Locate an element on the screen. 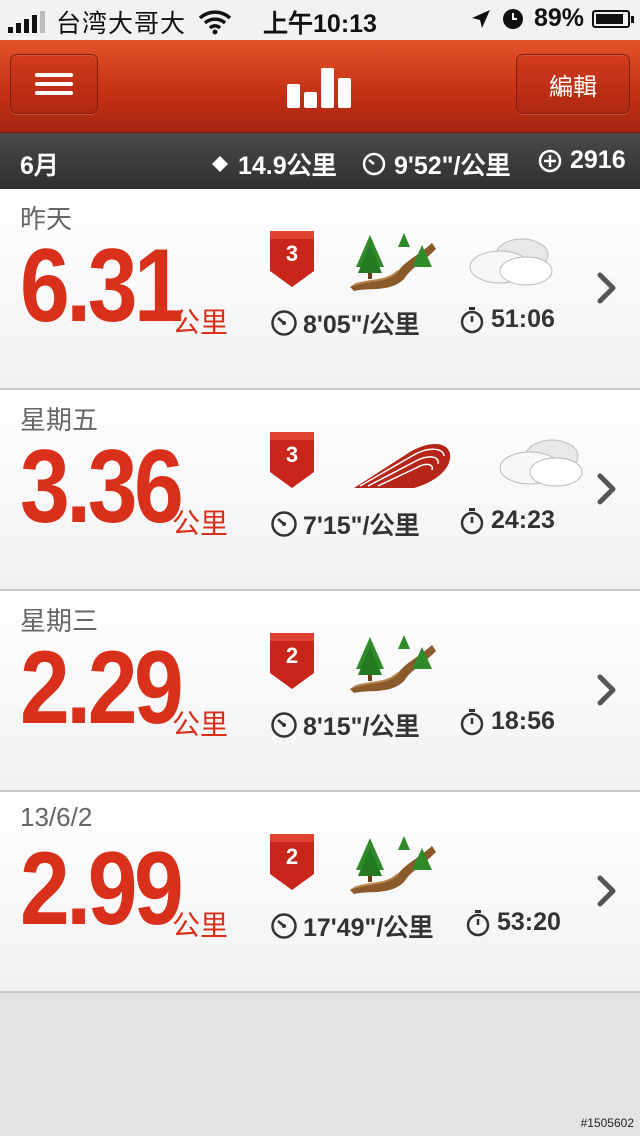  run-distance: 2.99 is located at coordinates (102, 889).